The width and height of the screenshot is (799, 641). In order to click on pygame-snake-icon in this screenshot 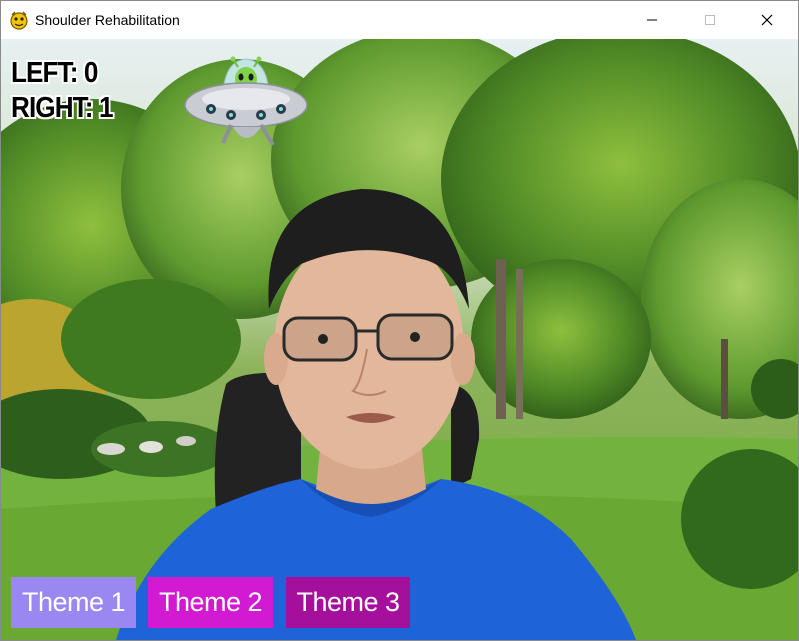, I will do `click(19, 20)`.